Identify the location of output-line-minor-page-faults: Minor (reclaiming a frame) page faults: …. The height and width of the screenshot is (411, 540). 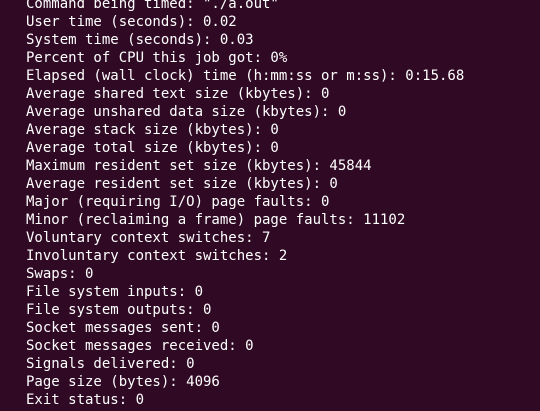
(216, 220).